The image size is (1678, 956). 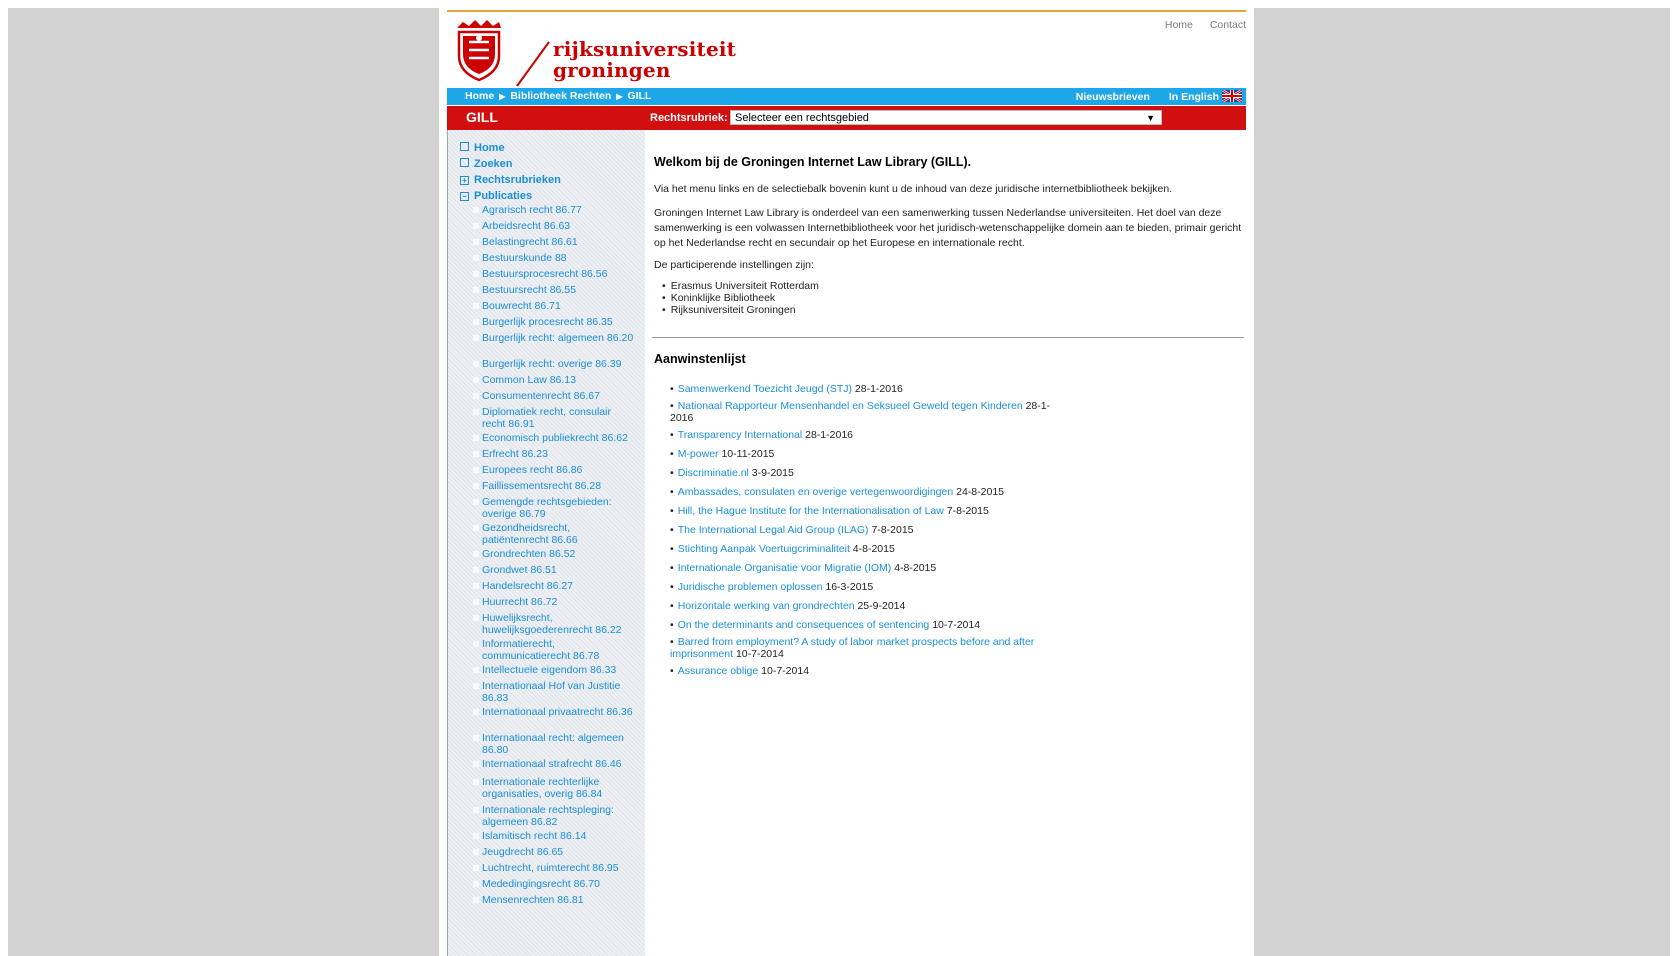 What do you see at coordinates (554, 364) in the screenshot?
I see `sidebar-publicatie-item: Burgerlijk recht: overige 86.39` at bounding box center [554, 364].